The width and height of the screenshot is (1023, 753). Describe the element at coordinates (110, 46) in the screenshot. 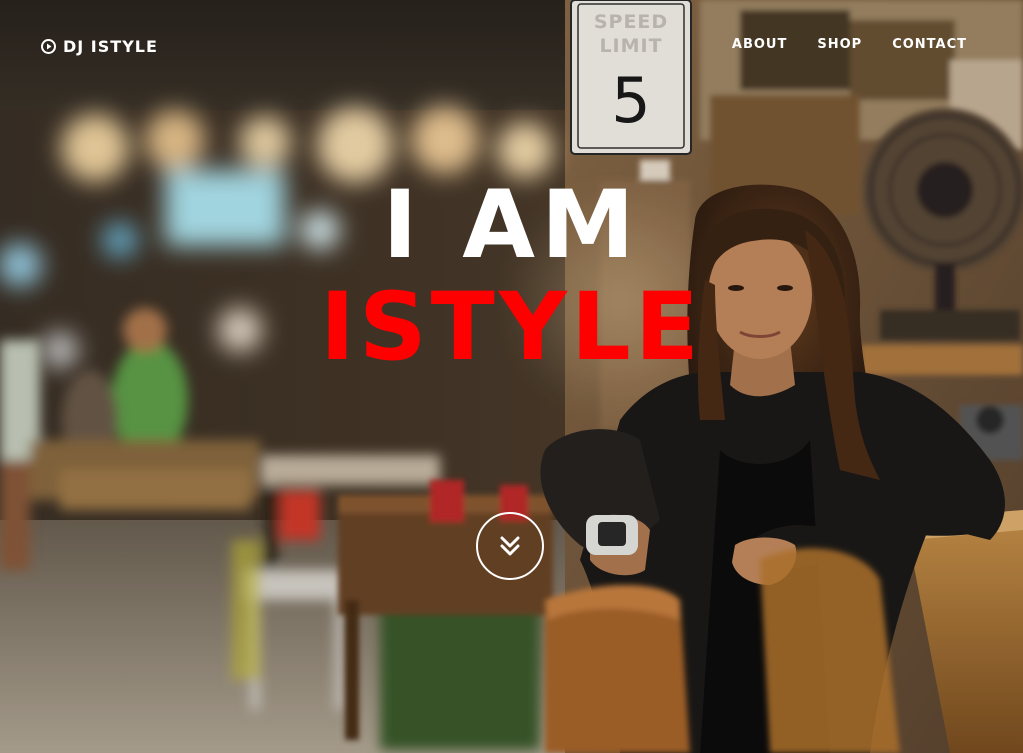

I see `brand-name: DJ ISTYLE` at that location.